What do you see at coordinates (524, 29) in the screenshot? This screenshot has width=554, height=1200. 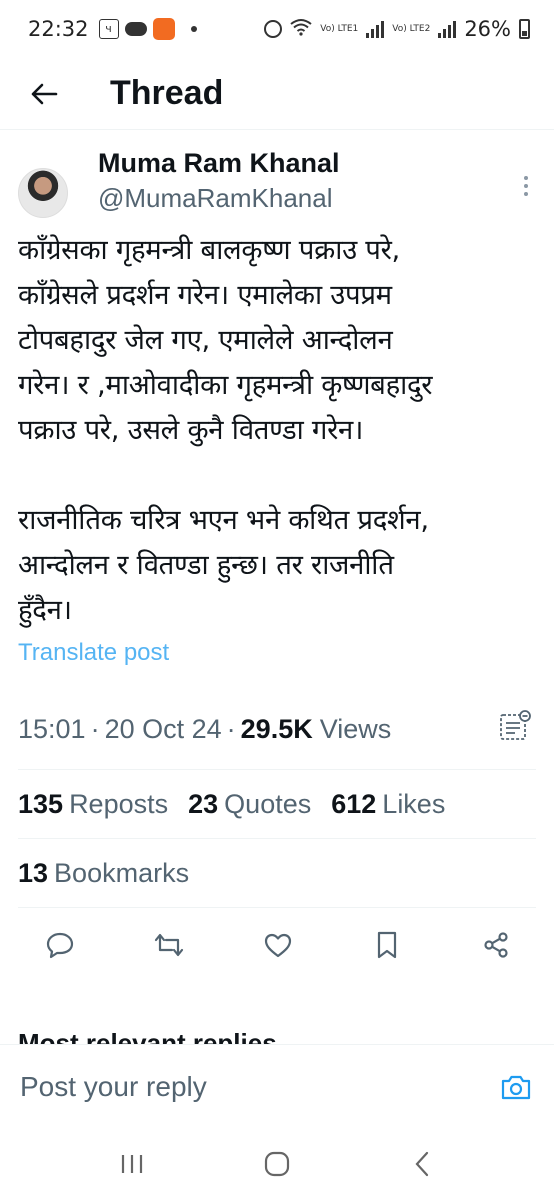 I see `battery-icon` at bounding box center [524, 29].